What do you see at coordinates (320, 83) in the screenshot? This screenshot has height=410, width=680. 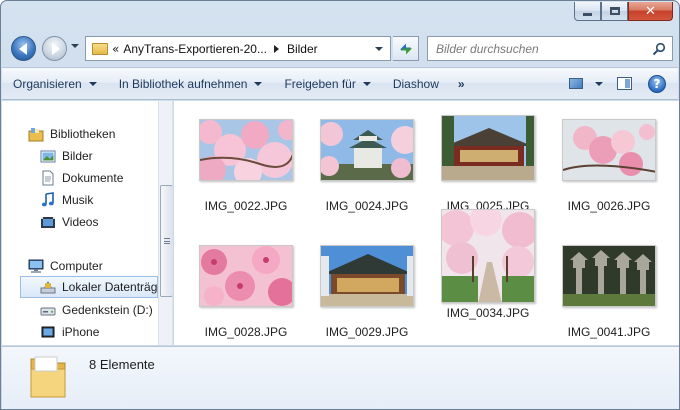 I see `share-label: Freigeben für` at bounding box center [320, 83].